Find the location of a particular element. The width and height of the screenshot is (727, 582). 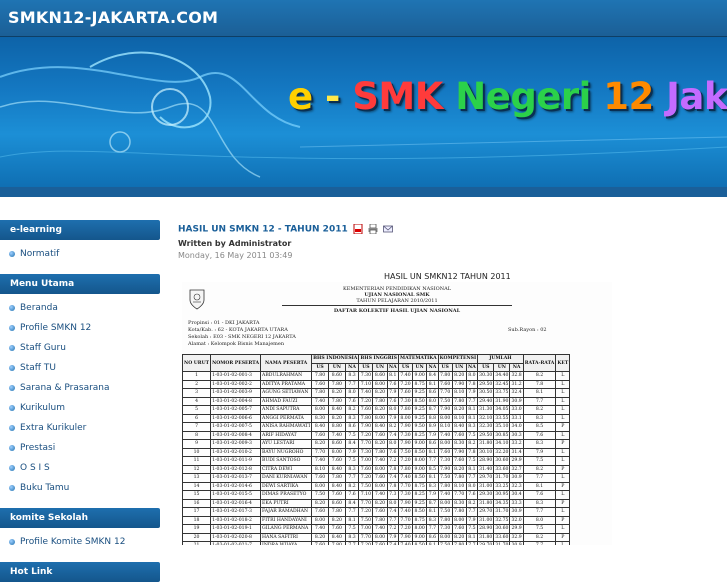

sidebar-item-buku-tamu: Buku Tamu is located at coordinates (80, 488).